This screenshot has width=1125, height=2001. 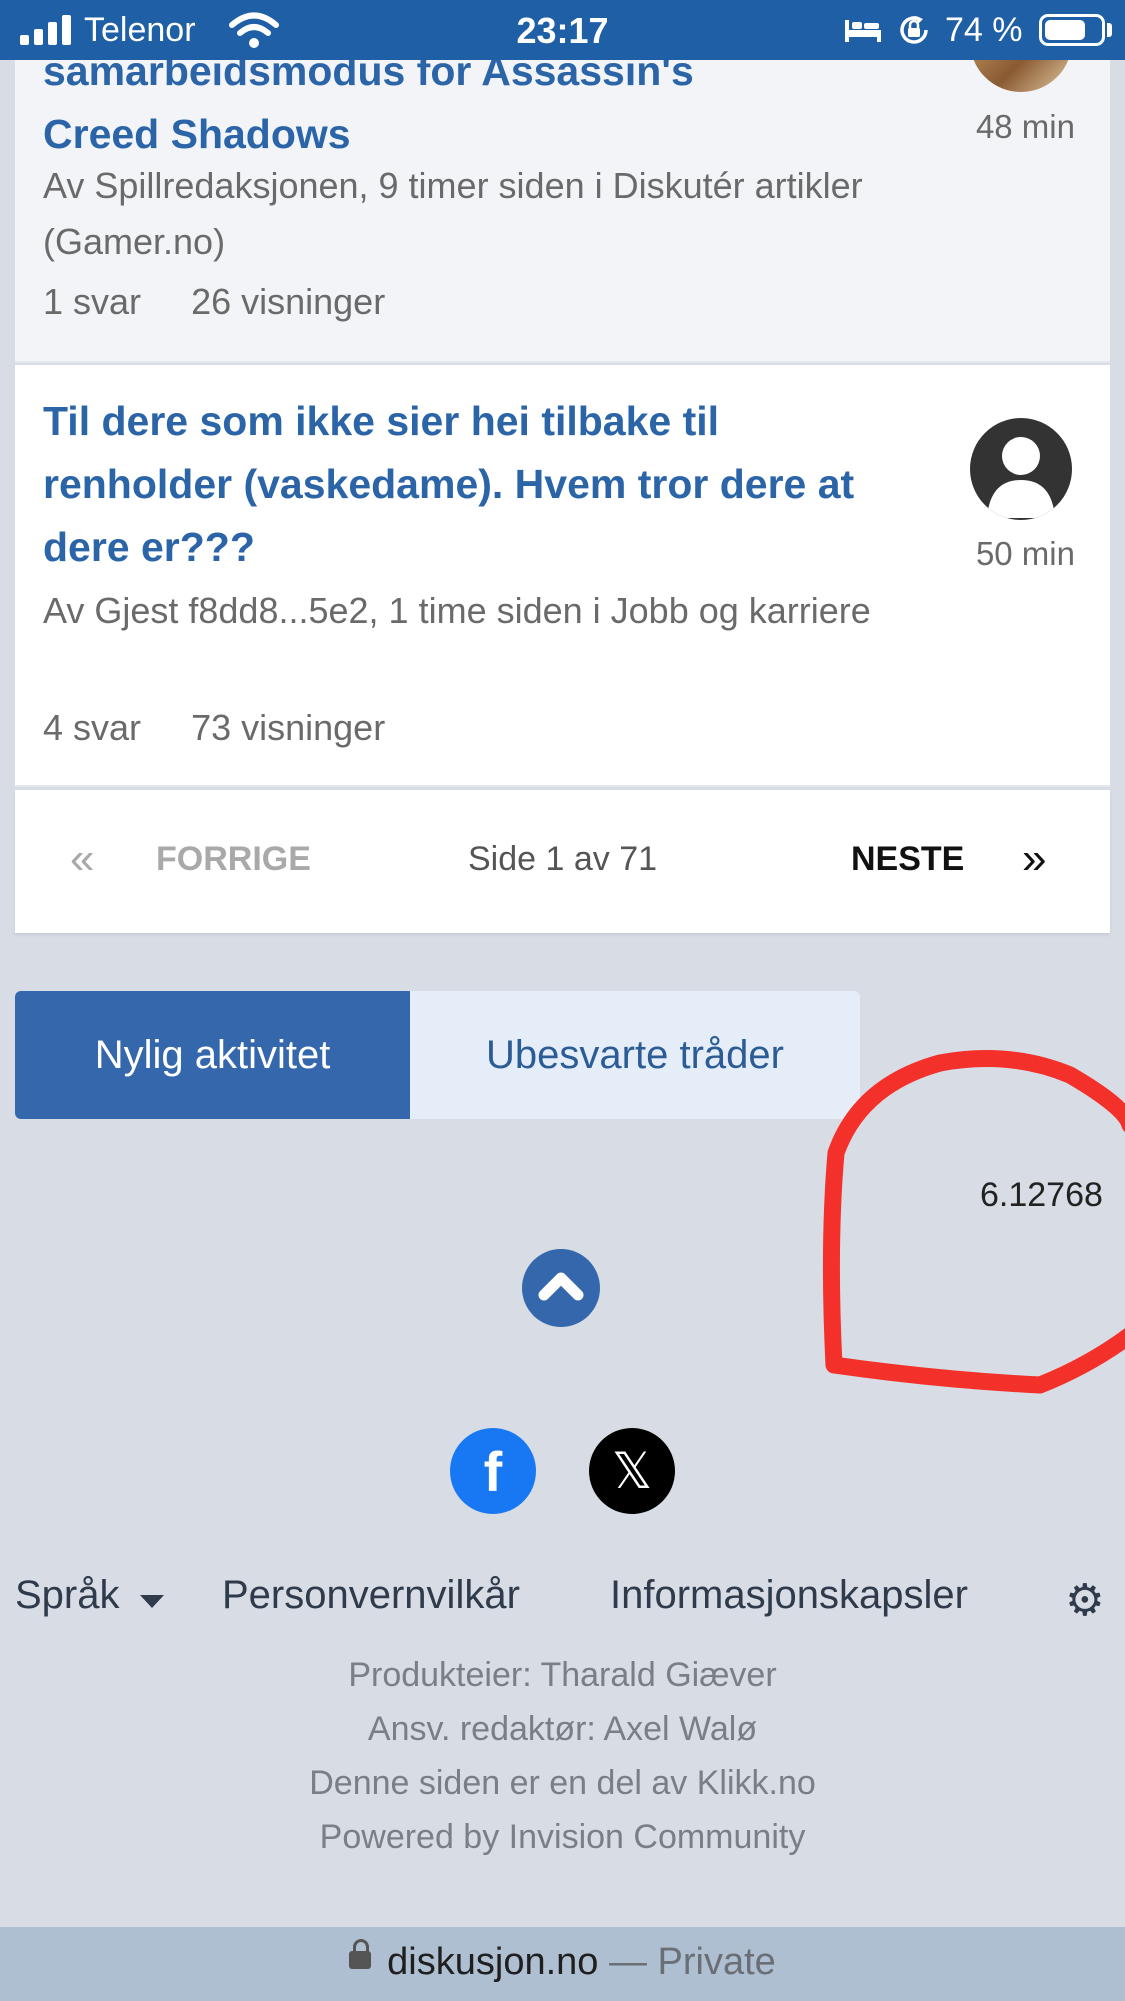 What do you see at coordinates (914, 30) in the screenshot?
I see `orientation-lock-icon` at bounding box center [914, 30].